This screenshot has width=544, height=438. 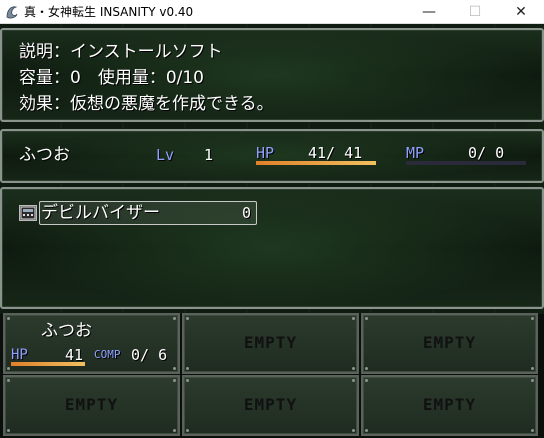 What do you see at coordinates (335, 153) in the screenshot?
I see `hp-value: 41/ 41` at bounding box center [335, 153].